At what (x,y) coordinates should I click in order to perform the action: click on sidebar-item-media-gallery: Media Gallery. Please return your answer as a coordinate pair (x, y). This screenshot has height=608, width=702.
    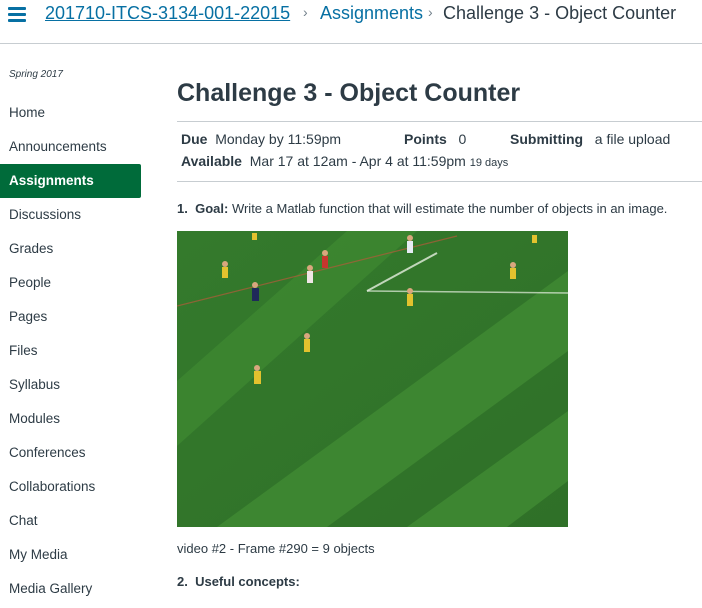
    Looking at the image, I should click on (70, 589).